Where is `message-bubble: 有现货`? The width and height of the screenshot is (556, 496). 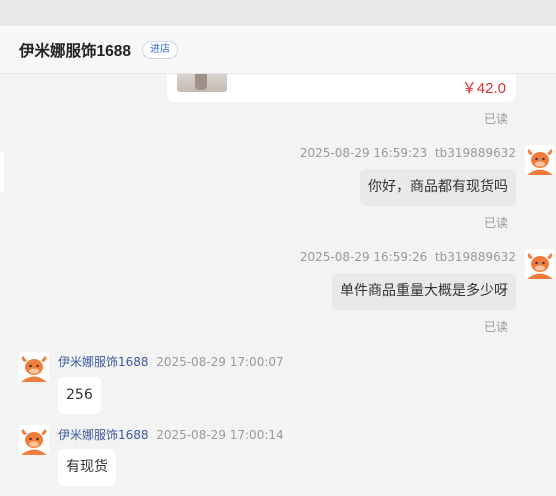 message-bubble: 有现货 is located at coordinates (87, 467).